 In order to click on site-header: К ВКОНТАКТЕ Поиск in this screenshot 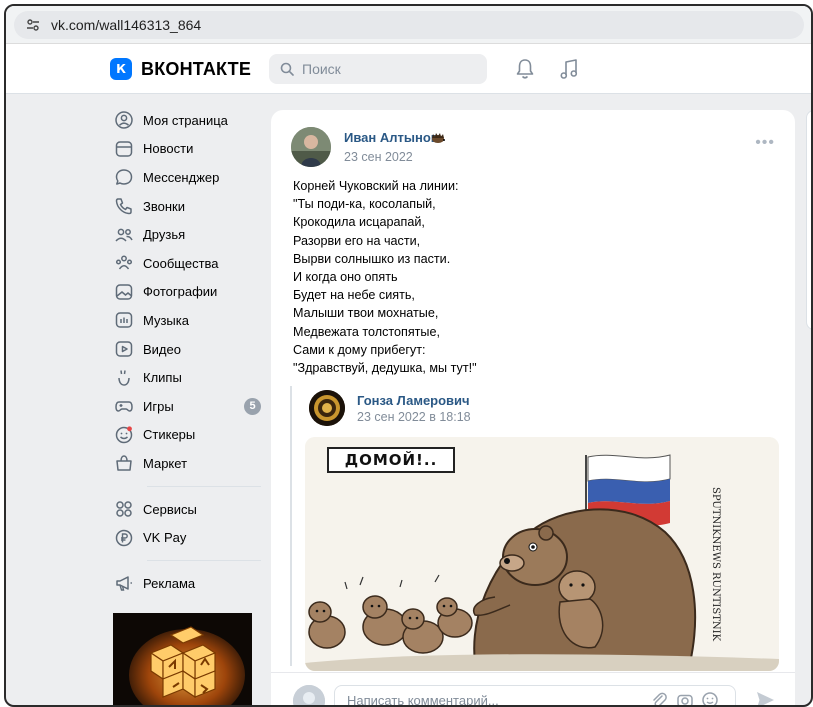, I will do `click(408, 69)`.